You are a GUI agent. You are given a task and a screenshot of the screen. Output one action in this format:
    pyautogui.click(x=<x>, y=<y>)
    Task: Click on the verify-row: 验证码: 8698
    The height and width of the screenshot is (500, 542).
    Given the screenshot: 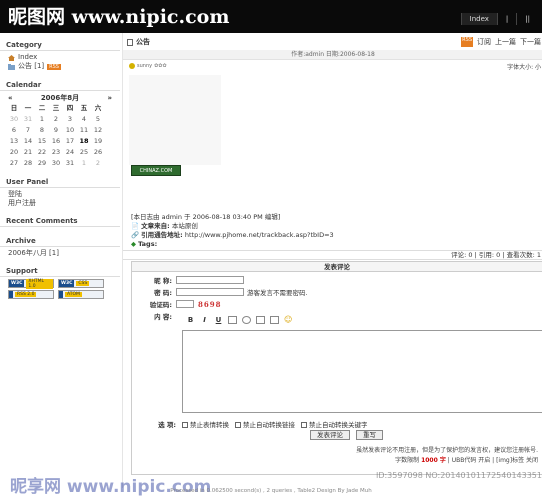 What is the action you would take?
    pyautogui.click(x=176, y=304)
    